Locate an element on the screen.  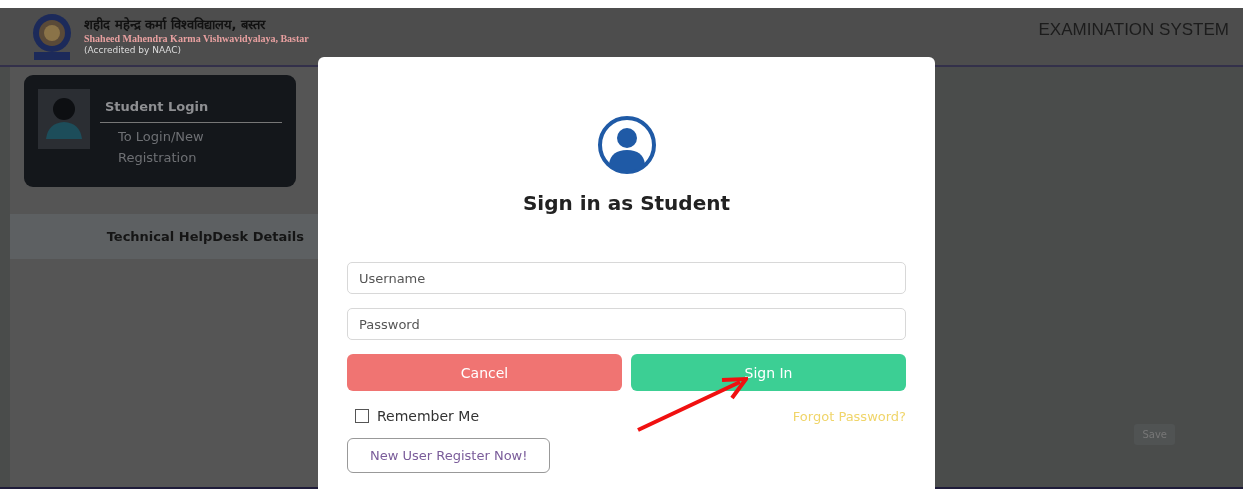
user-icon is located at coordinates (626, 145).